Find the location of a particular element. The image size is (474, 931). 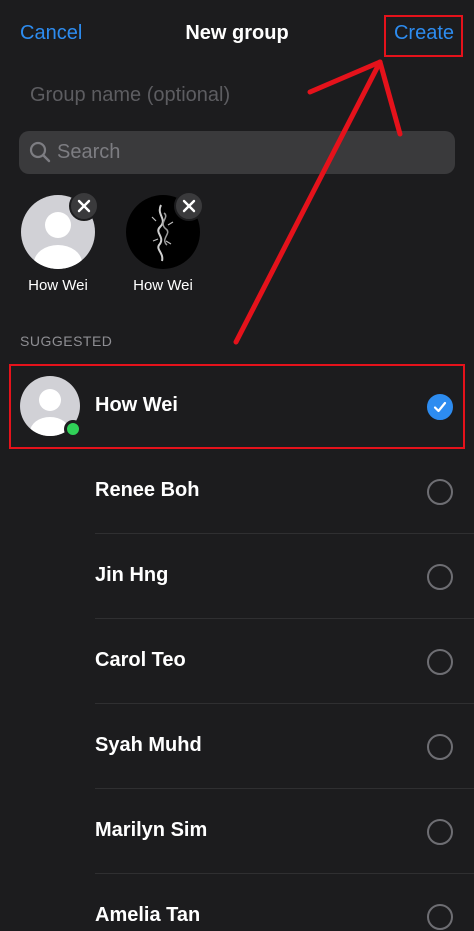

contact-row: Renee Boh is located at coordinates (237, 491).